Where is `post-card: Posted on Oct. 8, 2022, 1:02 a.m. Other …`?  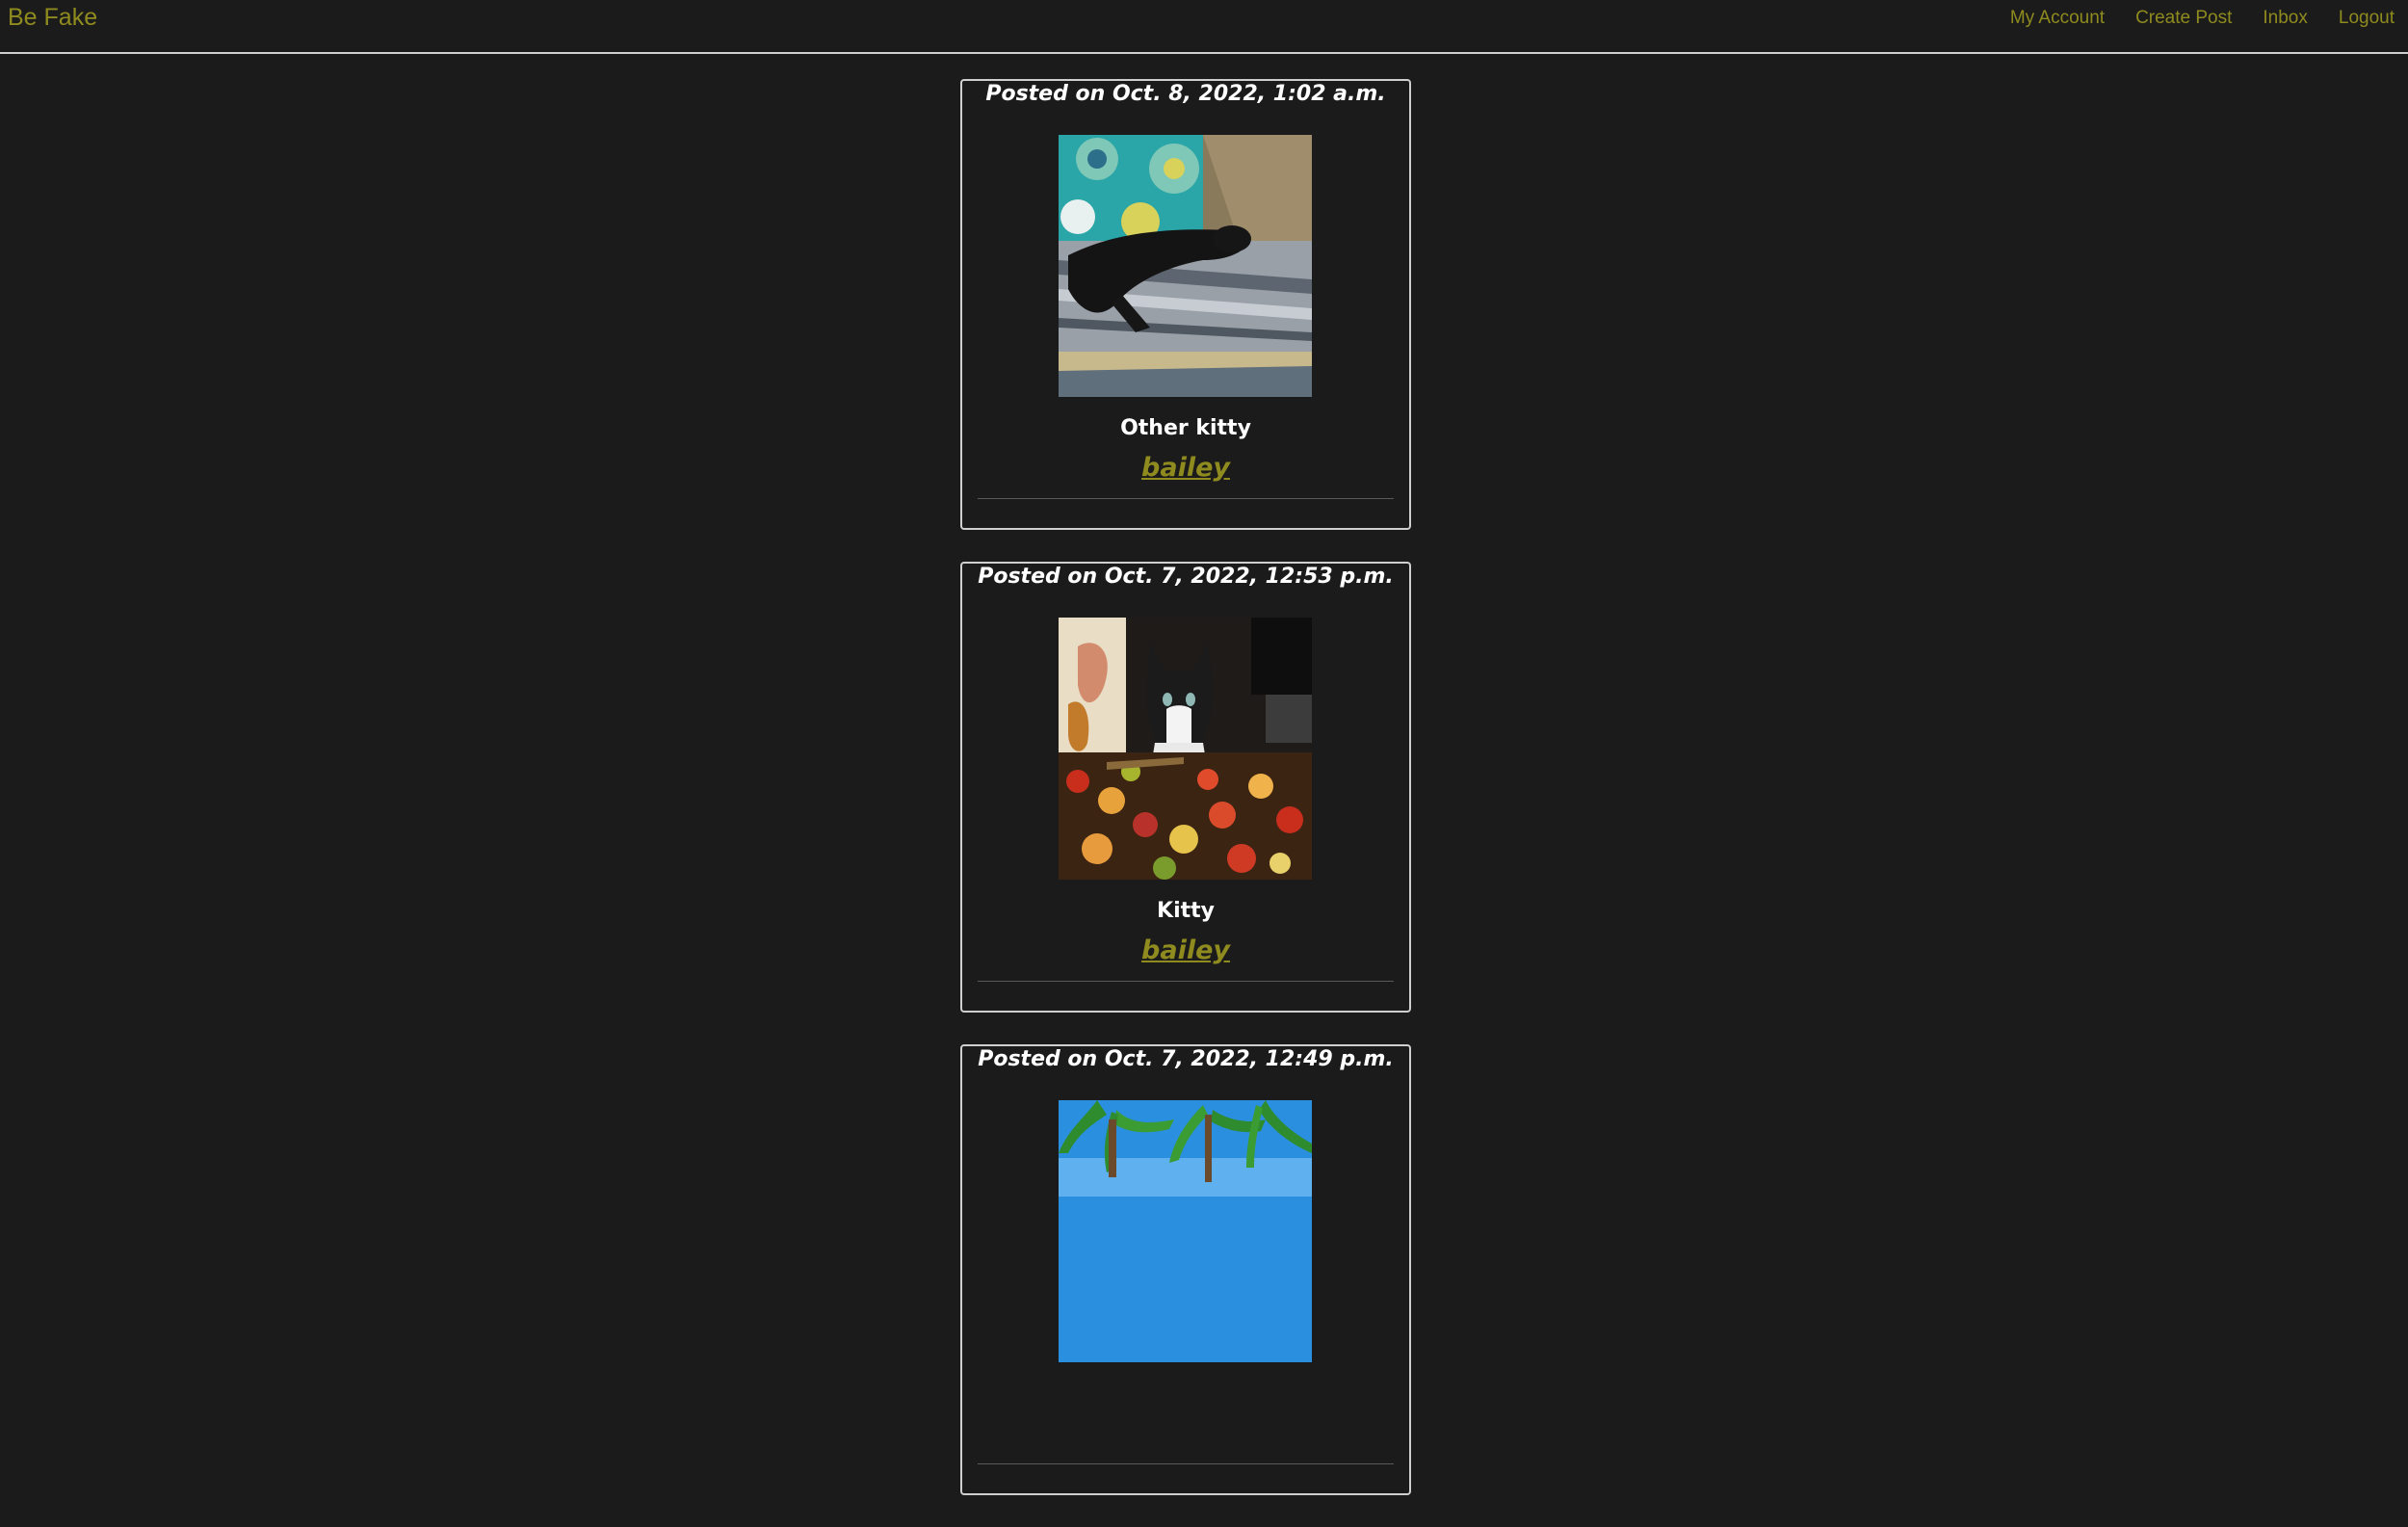 post-card: Posted on Oct. 8, 2022, 1:02 a.m. Other … is located at coordinates (1185, 304).